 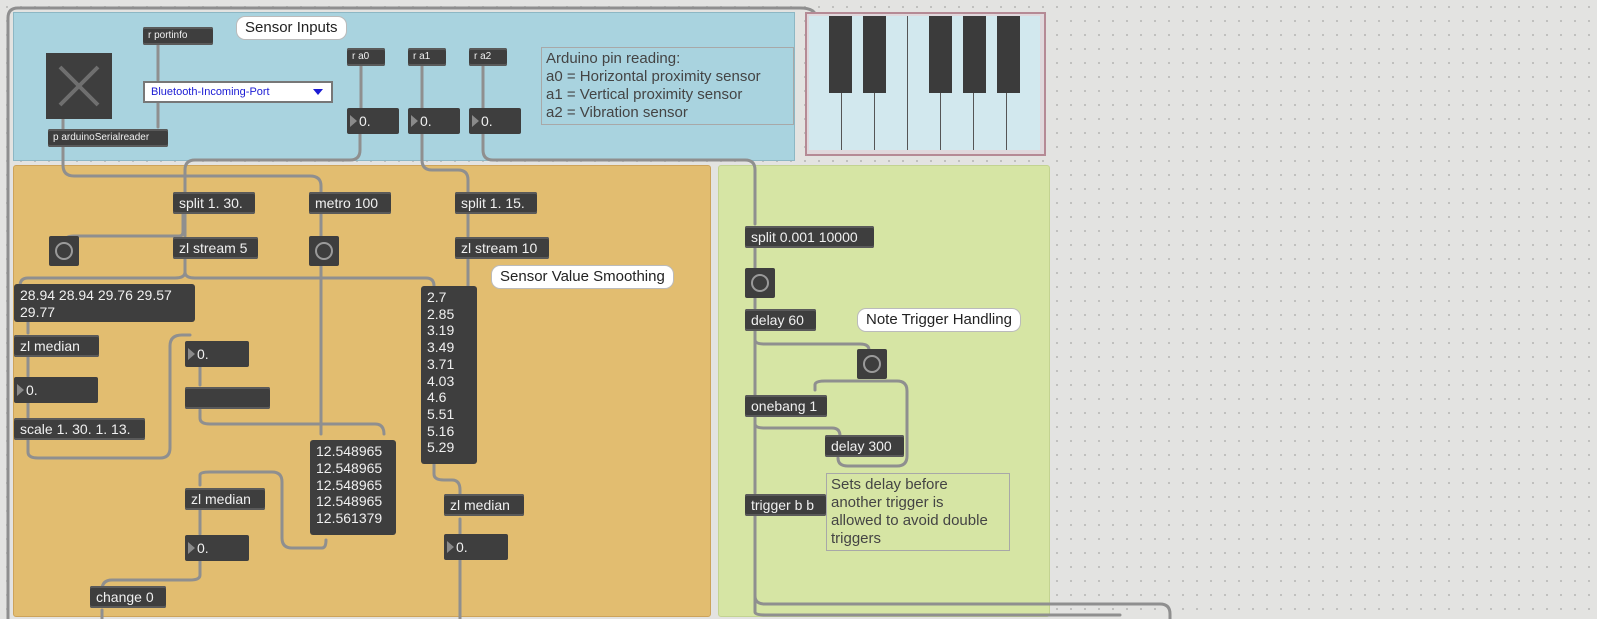 What do you see at coordinates (780, 320) in the screenshot?
I see `delay-60-object: delay 60` at bounding box center [780, 320].